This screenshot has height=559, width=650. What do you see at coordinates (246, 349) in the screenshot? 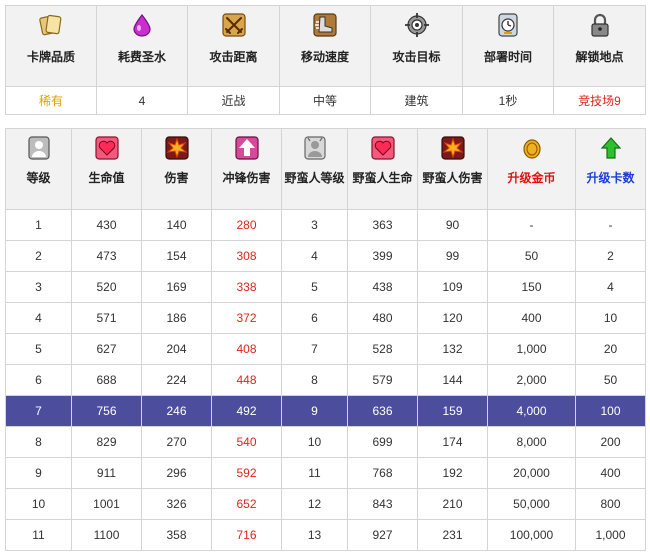
I see `table-cell: 408` at bounding box center [246, 349].